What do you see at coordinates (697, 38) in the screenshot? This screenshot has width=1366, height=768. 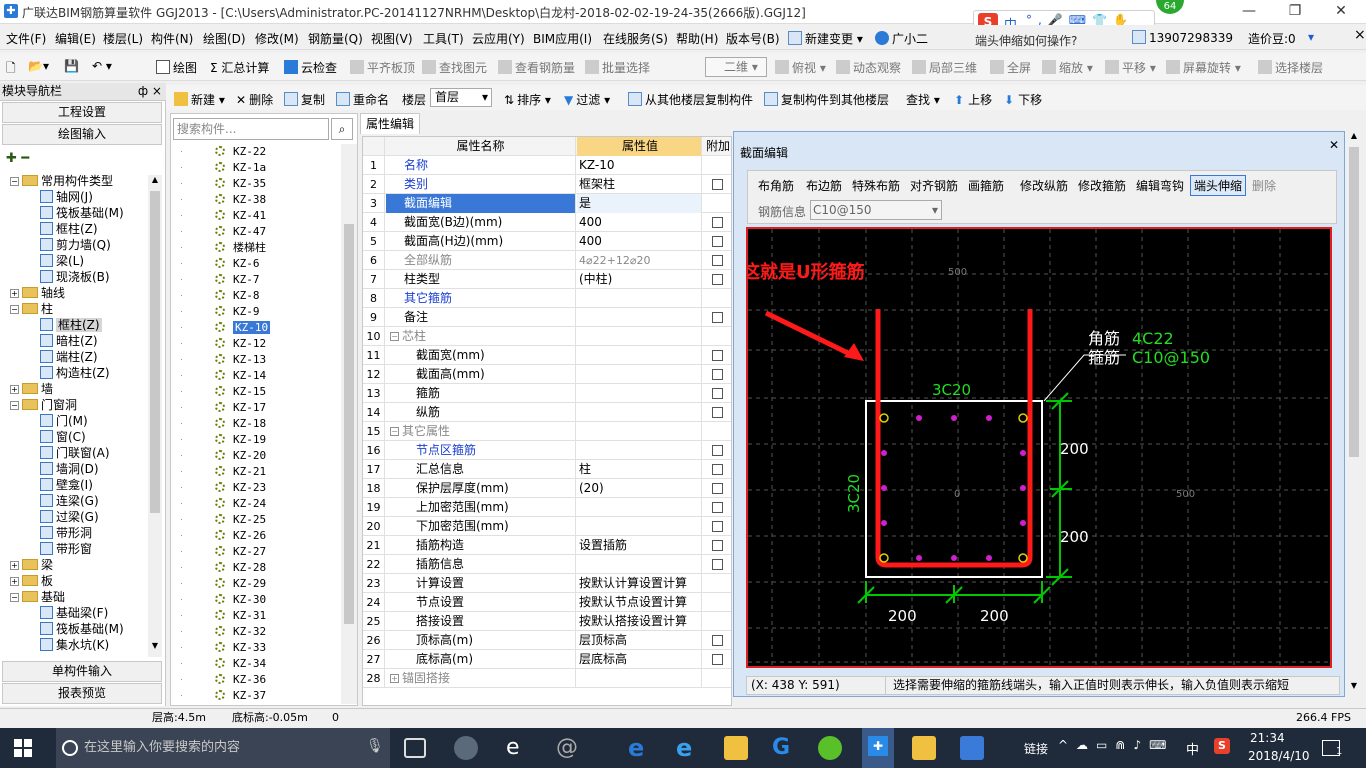 I see `menu-help: 帮助(H)` at bounding box center [697, 38].